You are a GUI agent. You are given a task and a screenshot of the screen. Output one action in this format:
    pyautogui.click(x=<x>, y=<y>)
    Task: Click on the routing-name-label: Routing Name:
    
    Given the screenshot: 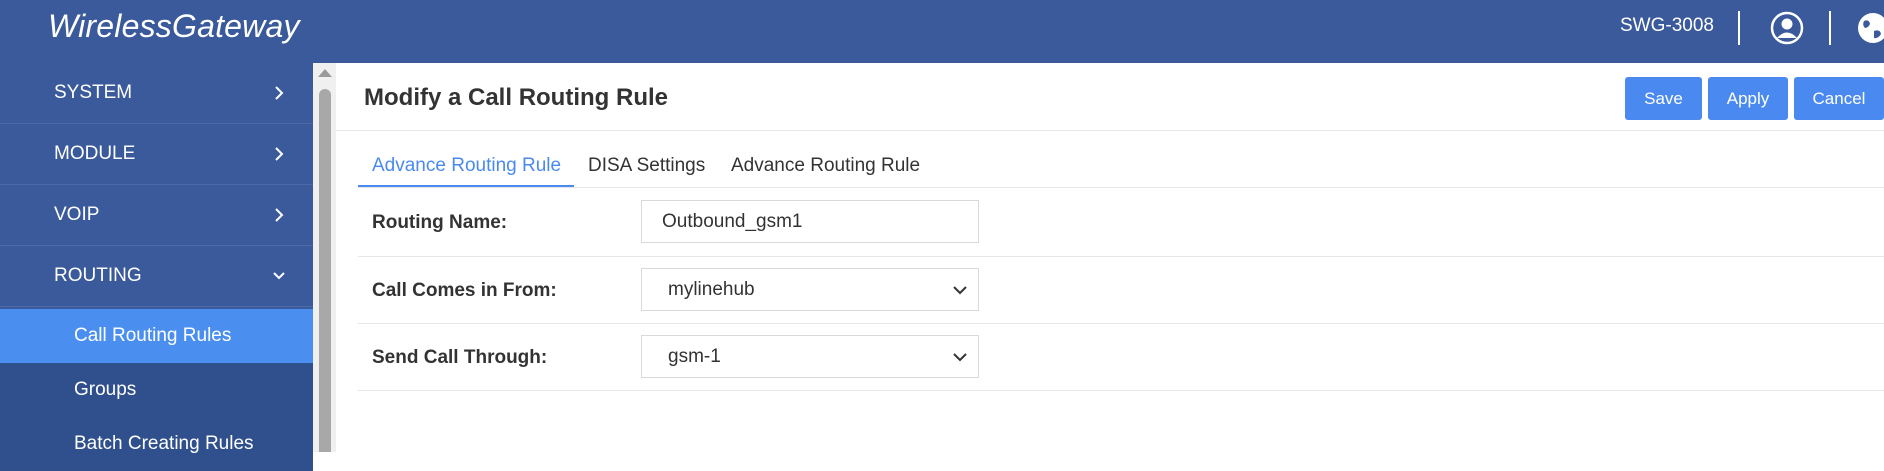 What is the action you would take?
    pyautogui.click(x=440, y=222)
    